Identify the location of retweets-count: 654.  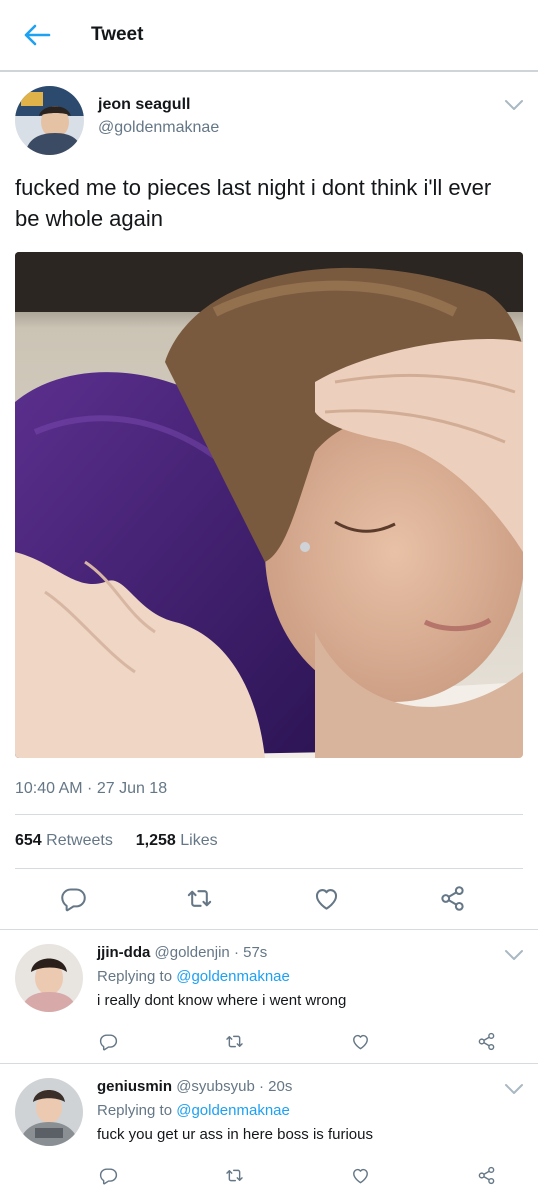
(28, 840).